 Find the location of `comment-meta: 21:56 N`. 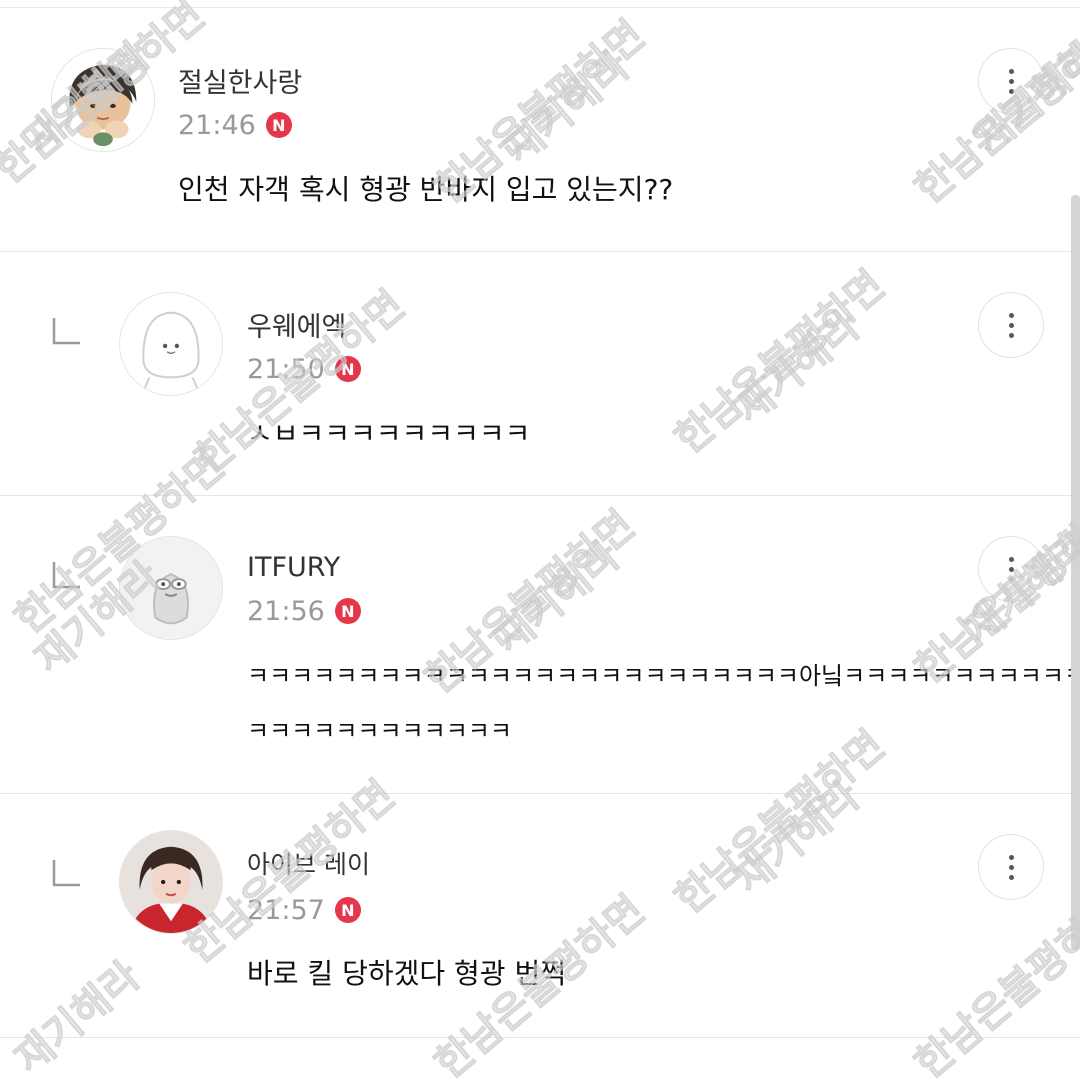

comment-meta: 21:56 N is located at coordinates (304, 611).